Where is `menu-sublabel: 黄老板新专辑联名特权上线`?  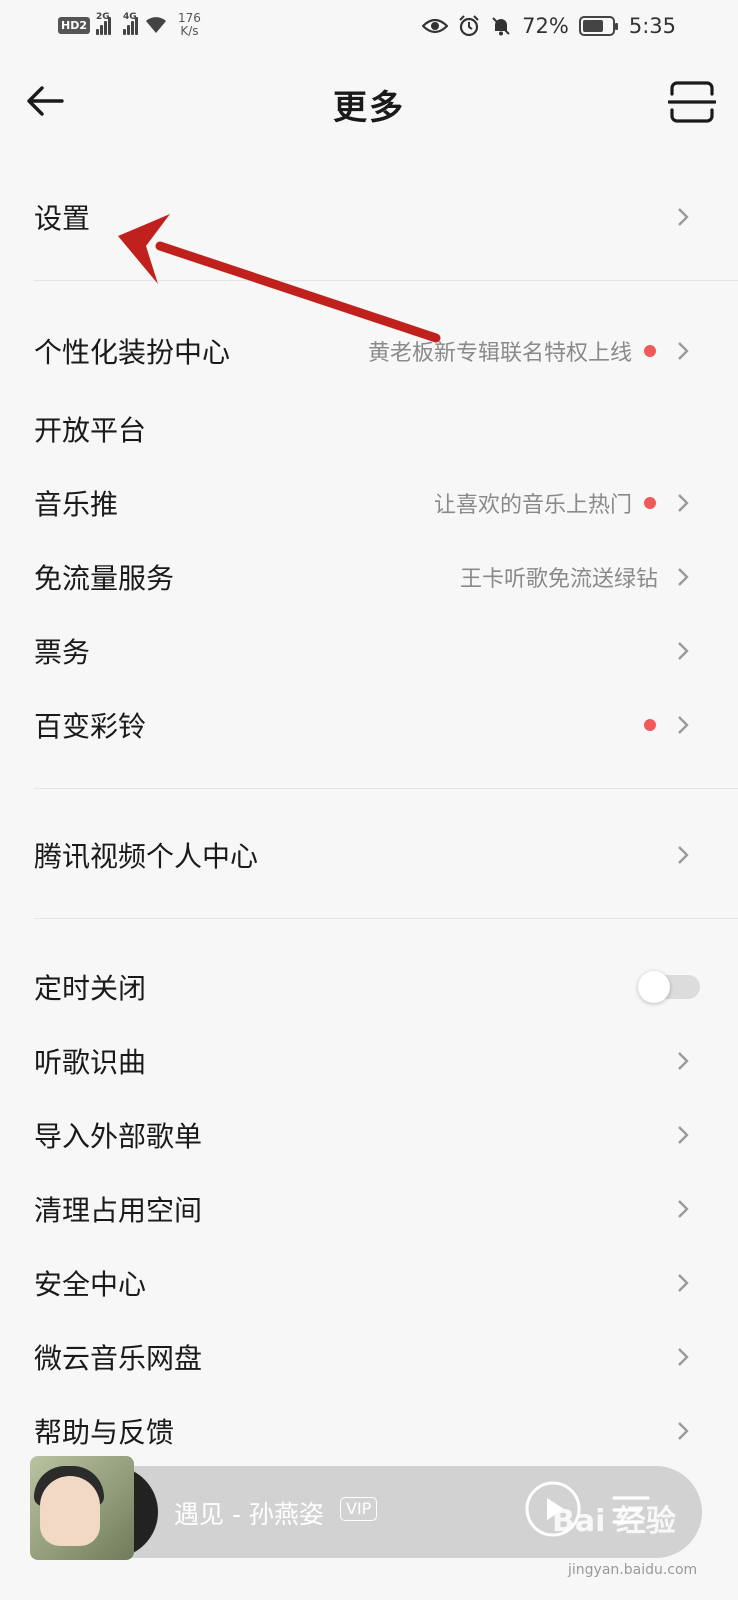
menu-sublabel: 黄老板新专辑联名特权上线 is located at coordinates (499, 353).